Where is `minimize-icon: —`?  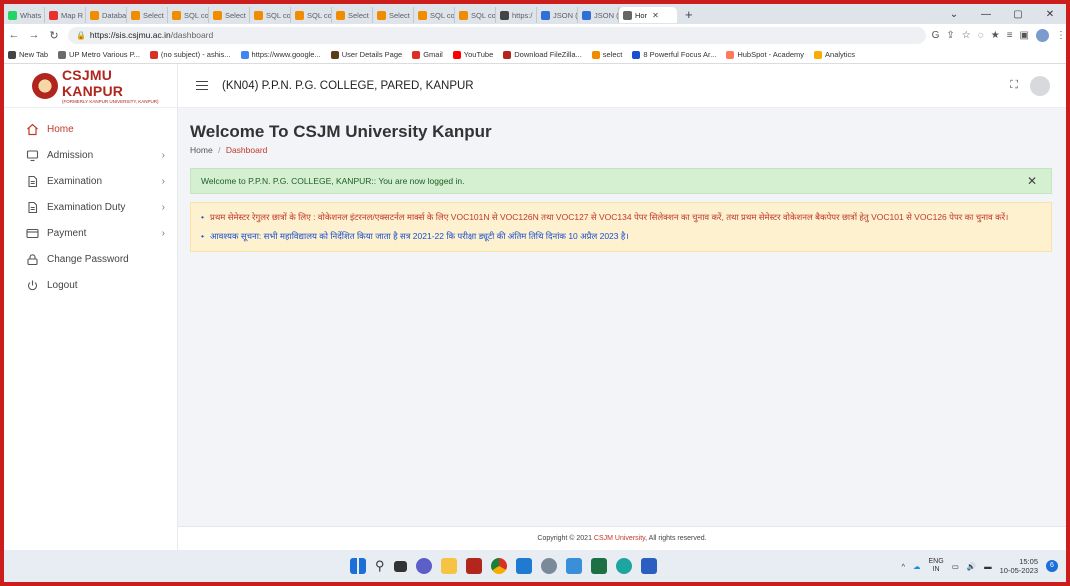 minimize-icon: — is located at coordinates (986, 14).